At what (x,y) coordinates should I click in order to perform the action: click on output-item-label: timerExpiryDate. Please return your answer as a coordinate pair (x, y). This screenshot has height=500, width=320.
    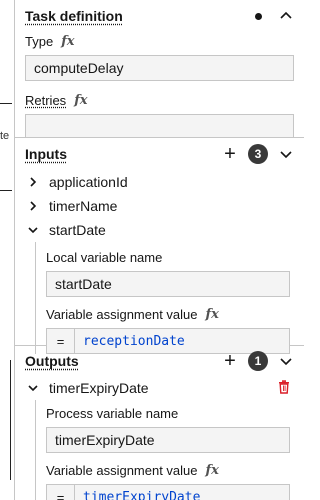
    Looking at the image, I should click on (99, 388).